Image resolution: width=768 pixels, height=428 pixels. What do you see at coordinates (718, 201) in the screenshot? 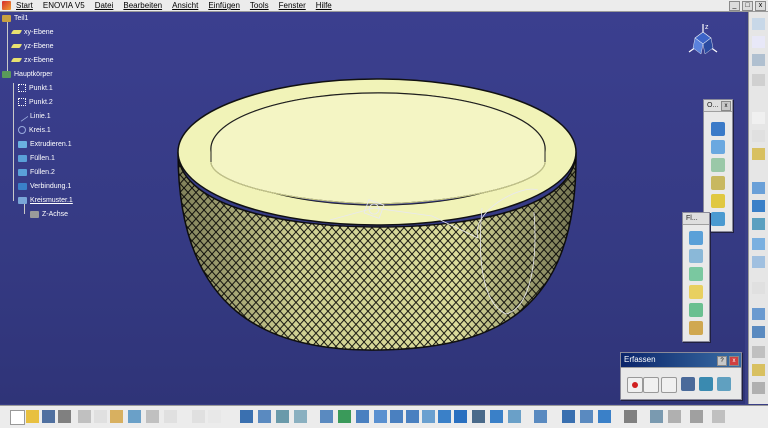
I see `fill-surface-icon` at bounding box center [718, 201].